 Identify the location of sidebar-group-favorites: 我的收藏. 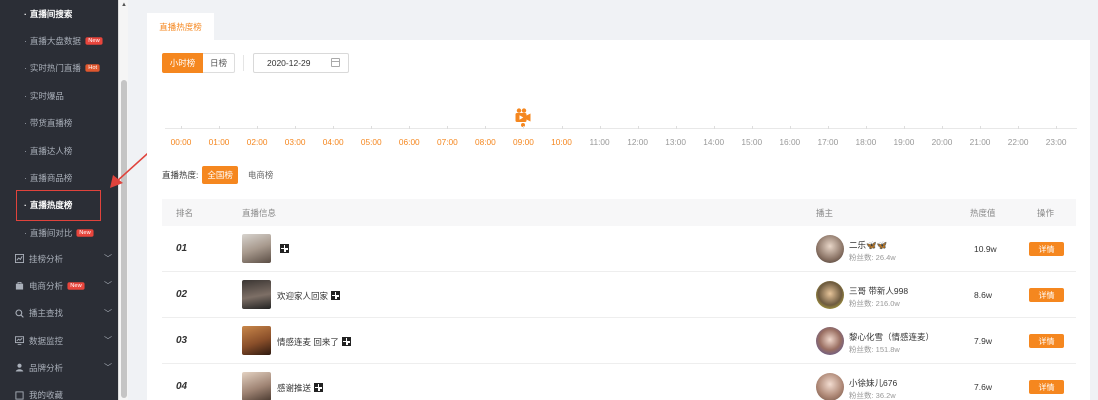
(59, 390).